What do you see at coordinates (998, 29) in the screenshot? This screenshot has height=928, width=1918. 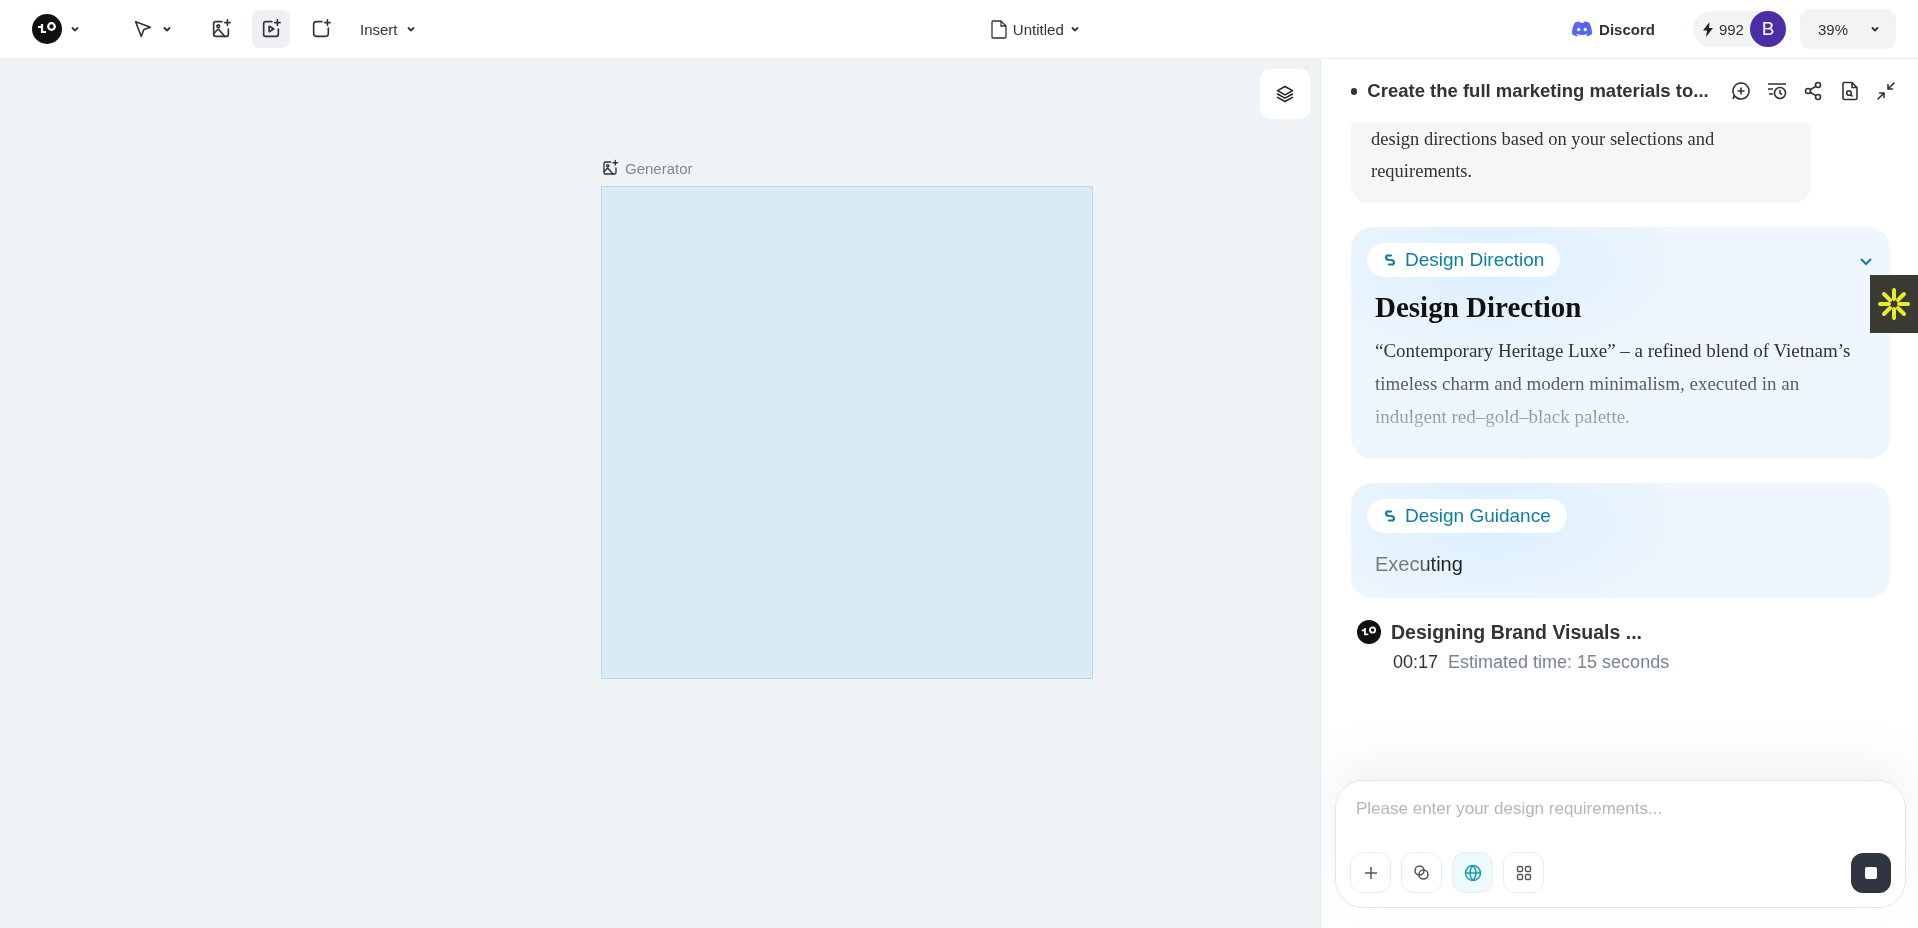 I see `document-icon` at bounding box center [998, 29].